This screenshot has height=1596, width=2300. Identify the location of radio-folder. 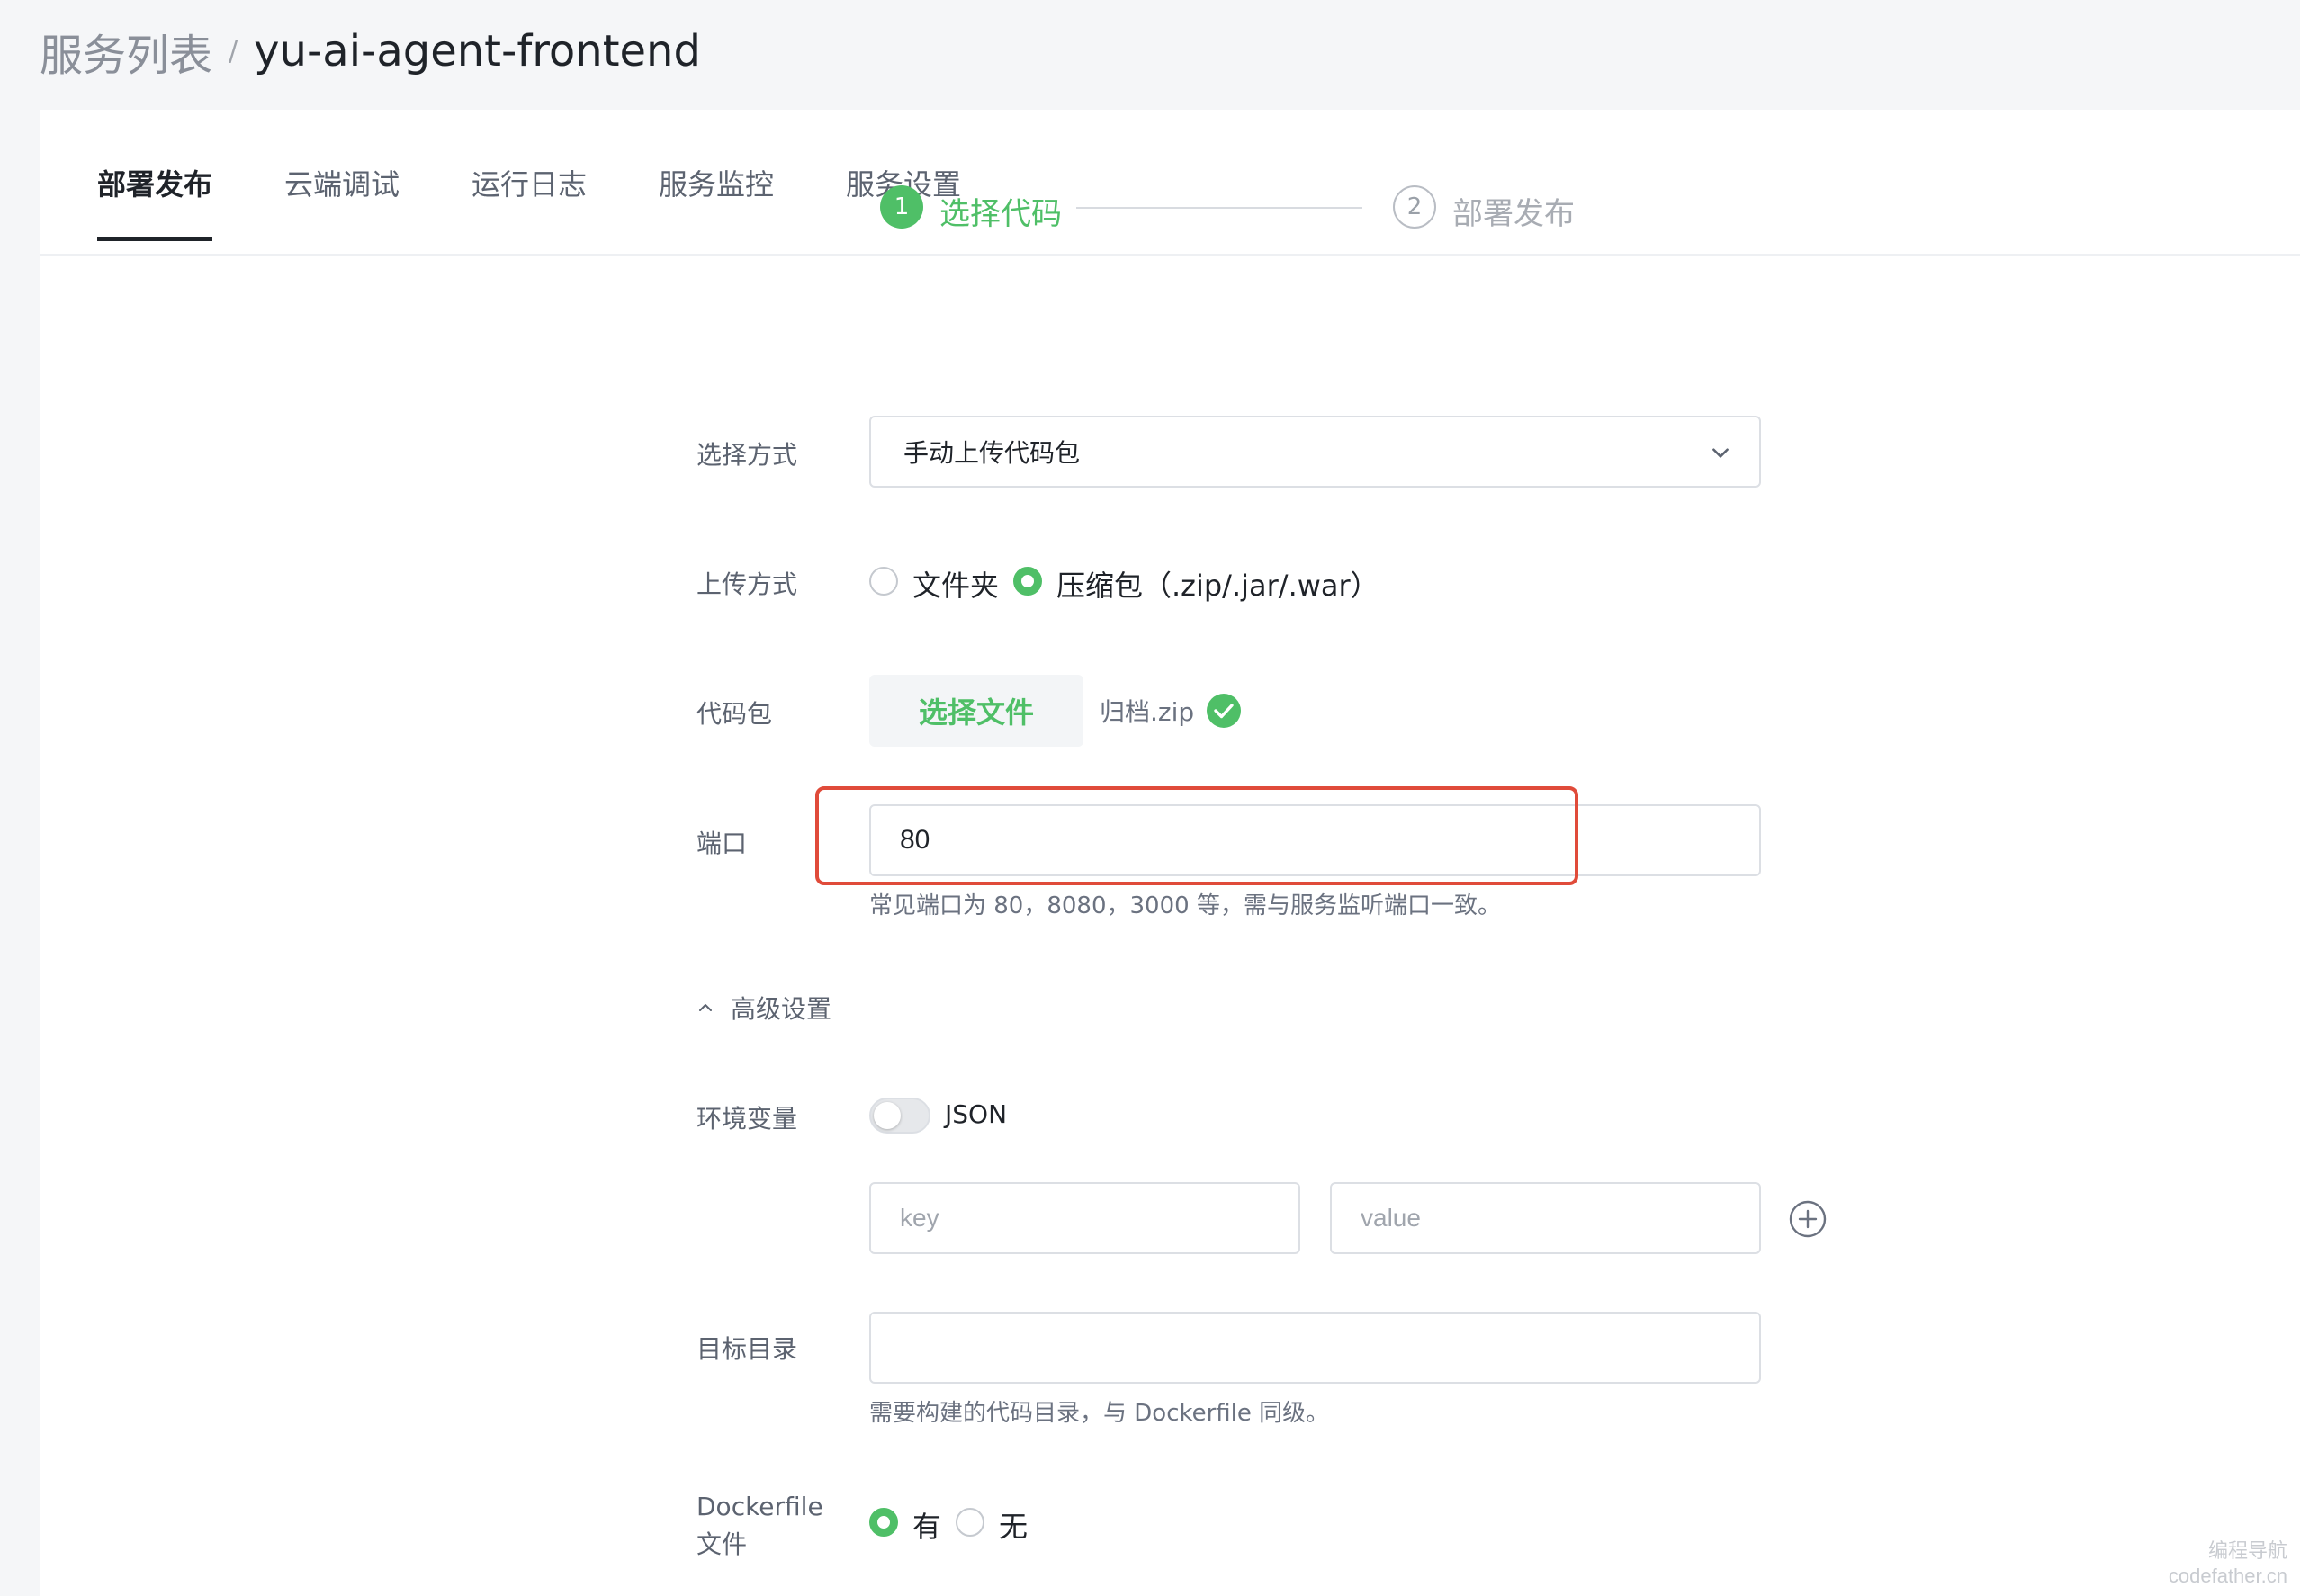
(883, 581).